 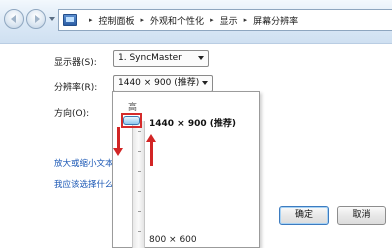 I want to click on back-button, so click(x=14, y=19).